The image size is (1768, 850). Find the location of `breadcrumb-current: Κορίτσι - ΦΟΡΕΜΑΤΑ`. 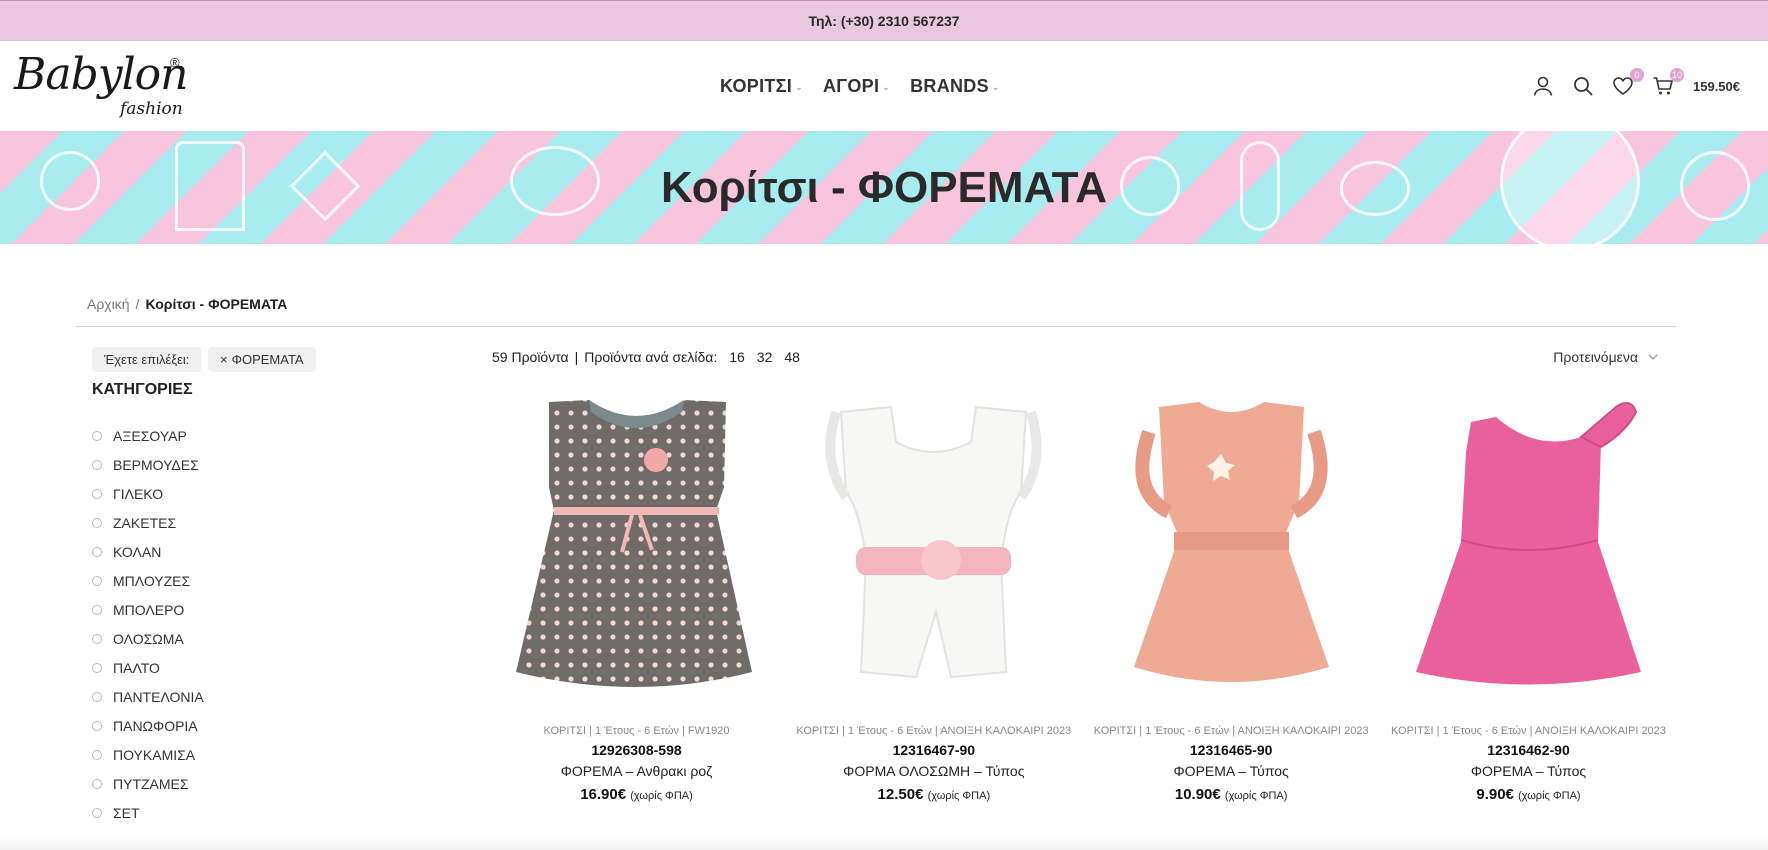

breadcrumb-current: Κορίτσι - ΦΟΡΕΜΑΤΑ is located at coordinates (216, 304).